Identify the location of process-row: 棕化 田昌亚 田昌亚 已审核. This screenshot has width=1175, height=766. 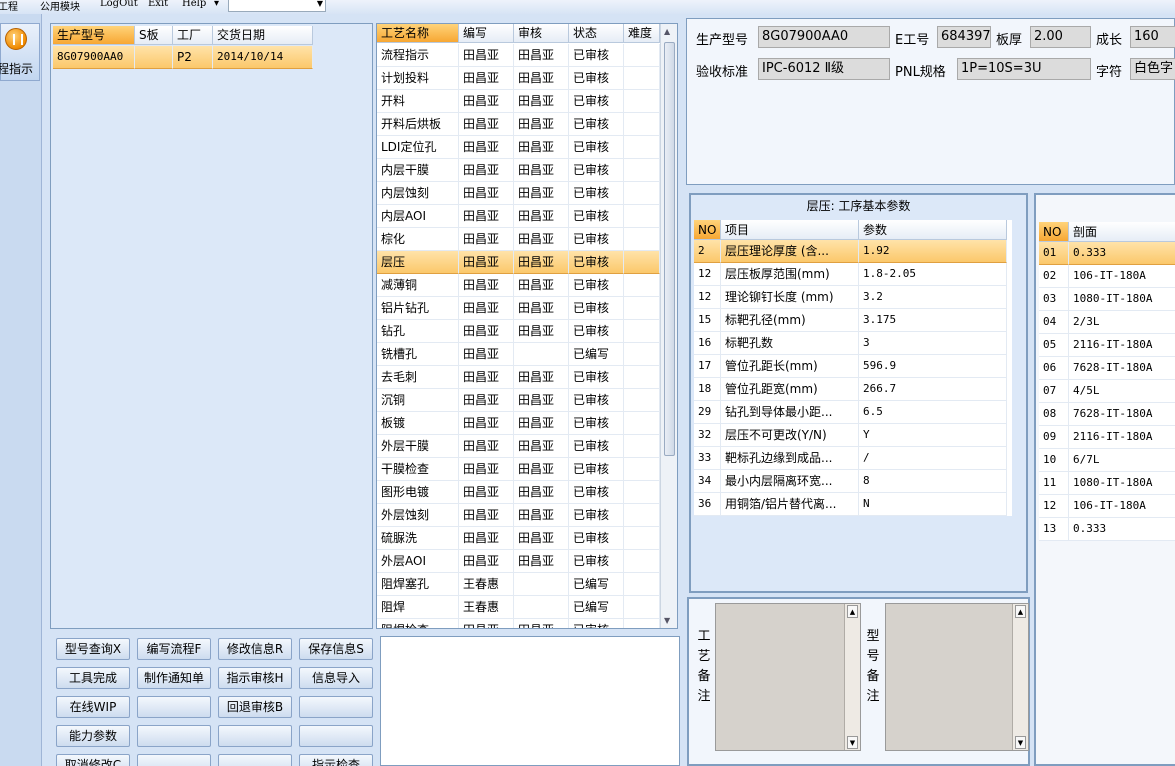
(518, 239).